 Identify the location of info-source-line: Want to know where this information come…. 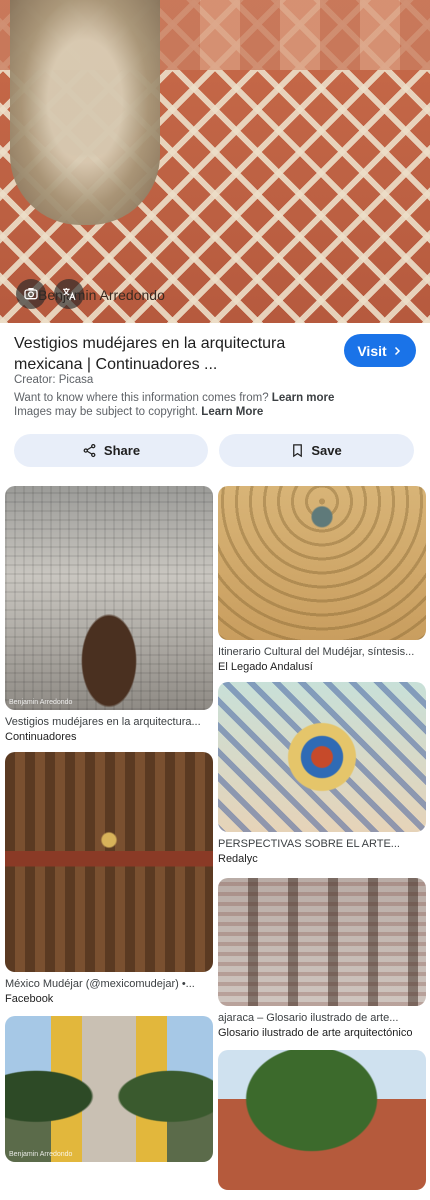
(174, 398).